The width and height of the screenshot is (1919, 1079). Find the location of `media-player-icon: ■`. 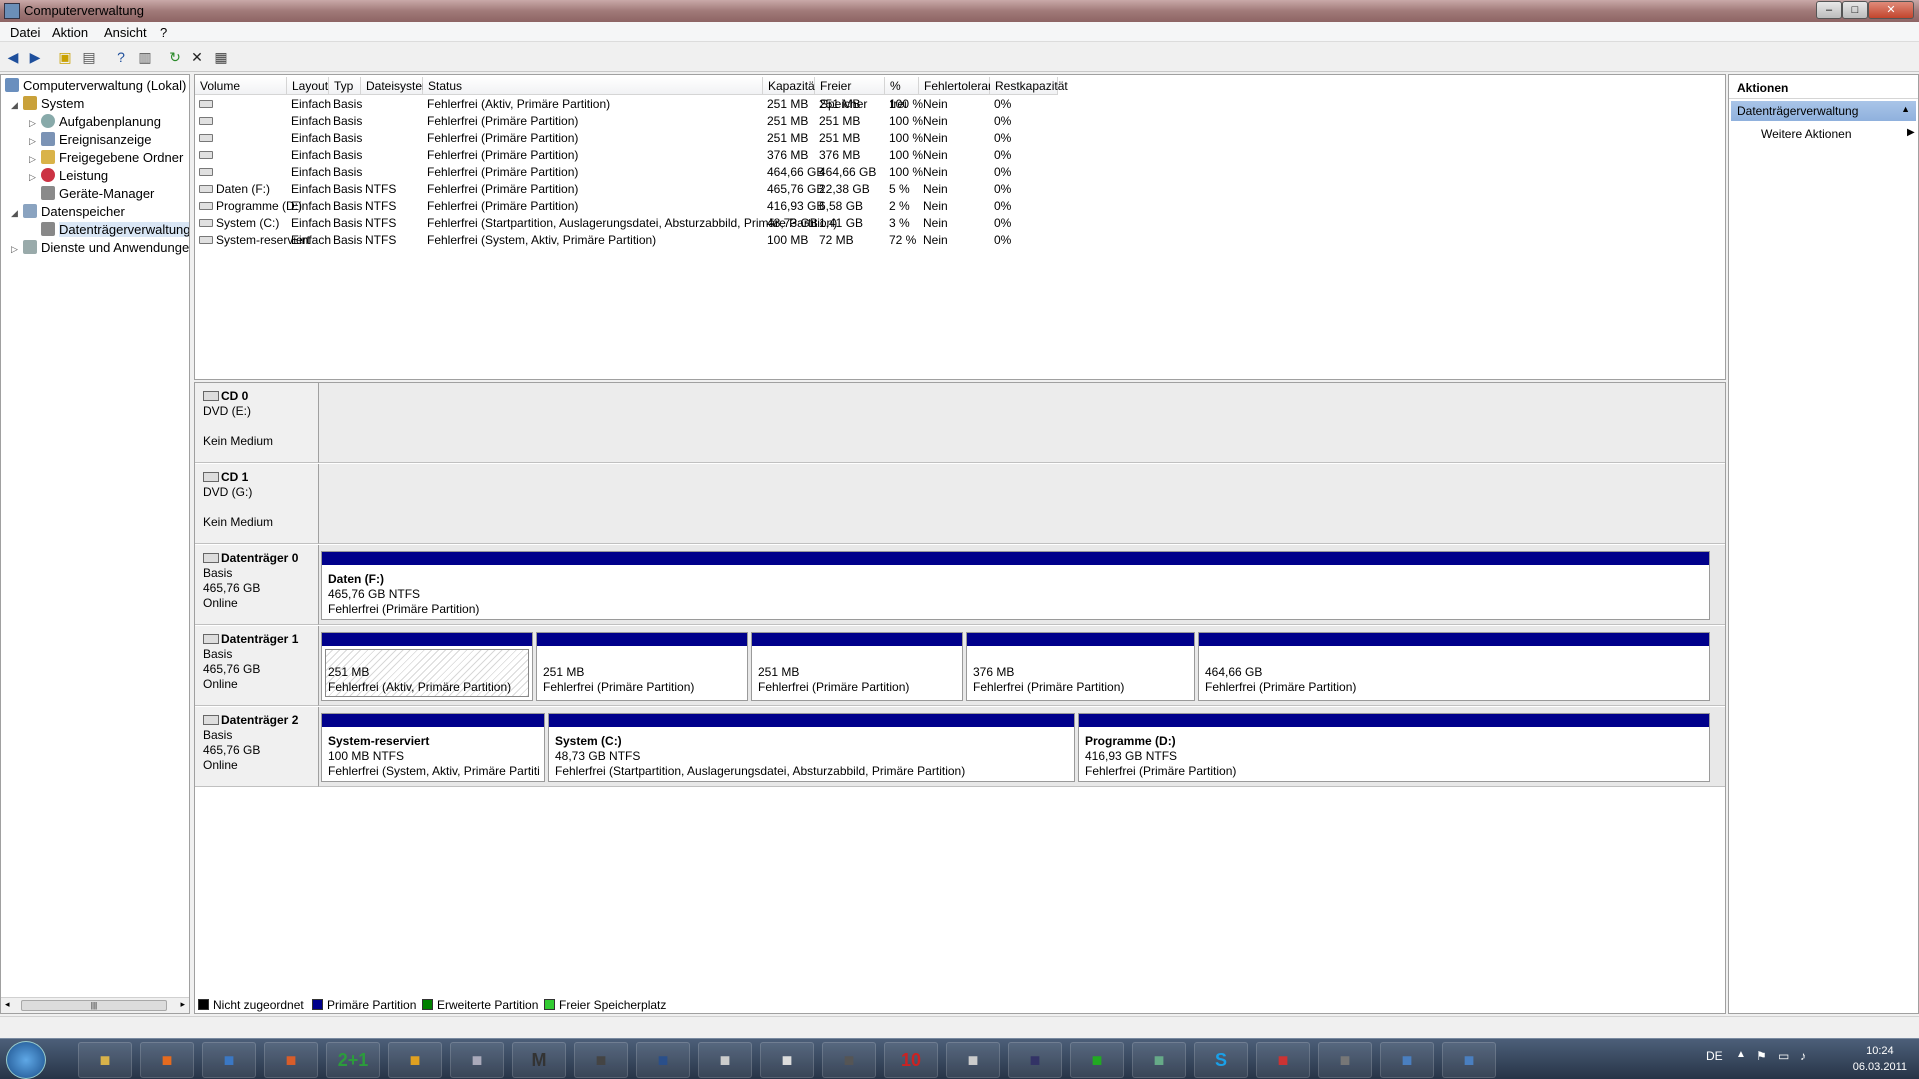

media-player-icon: ■ is located at coordinates (291, 1060).